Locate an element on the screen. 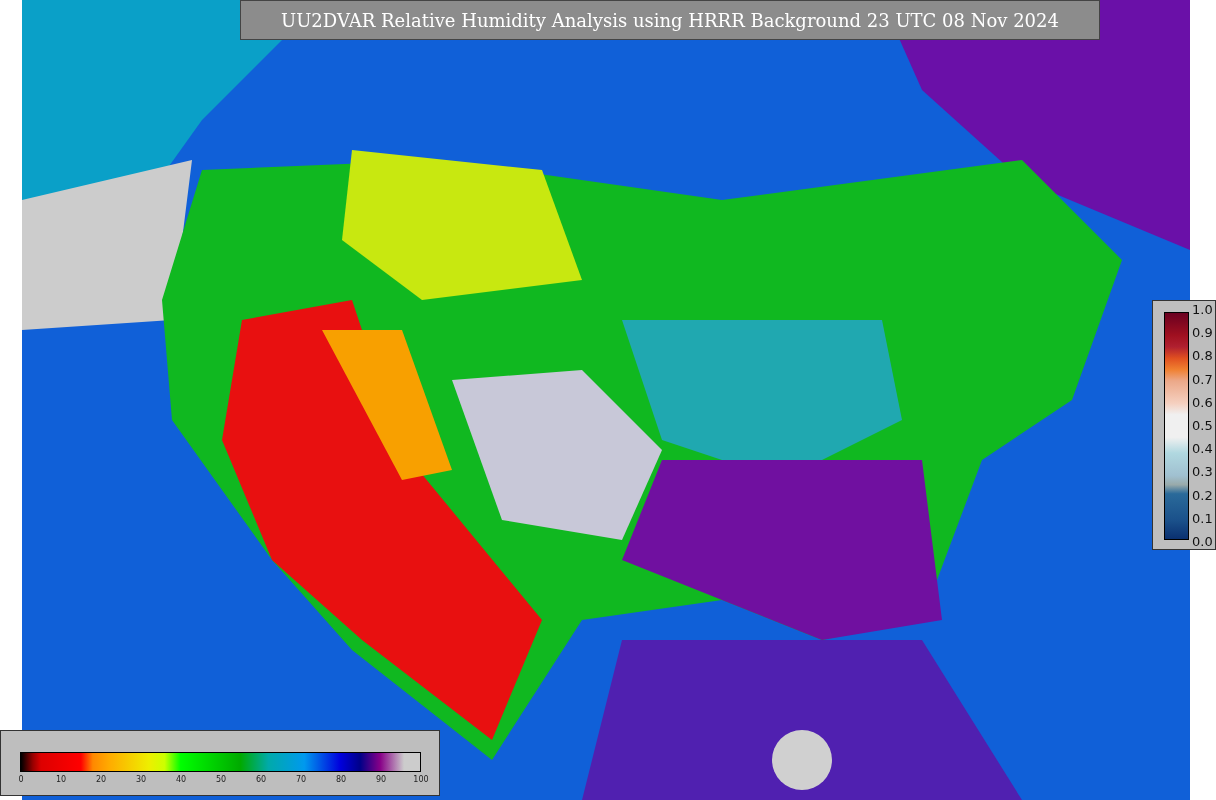  tick-label: 0.3 is located at coordinates (1202, 472).